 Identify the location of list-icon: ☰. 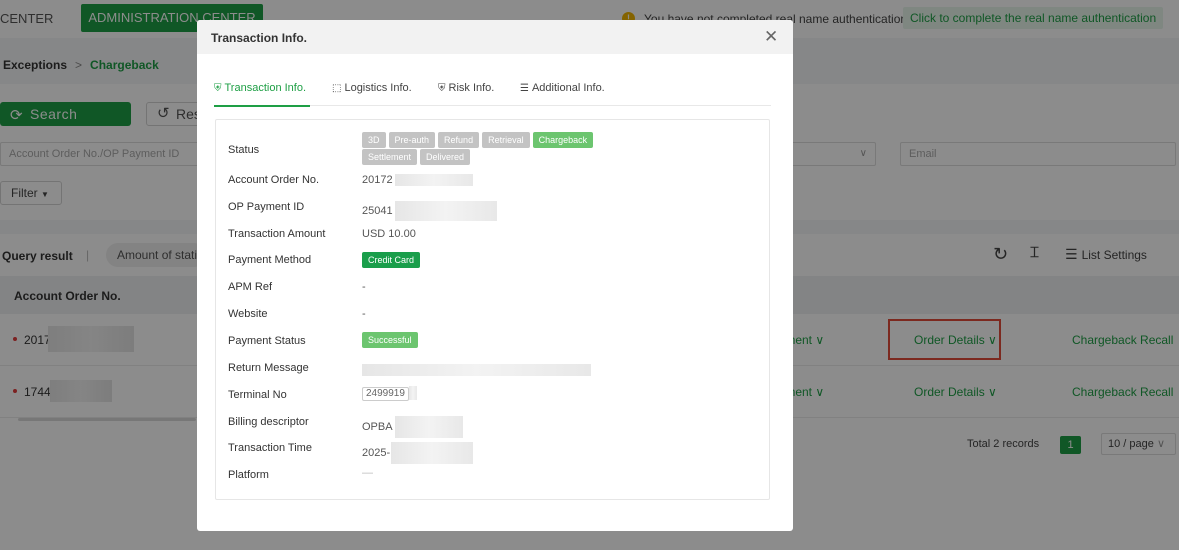
(524, 88).